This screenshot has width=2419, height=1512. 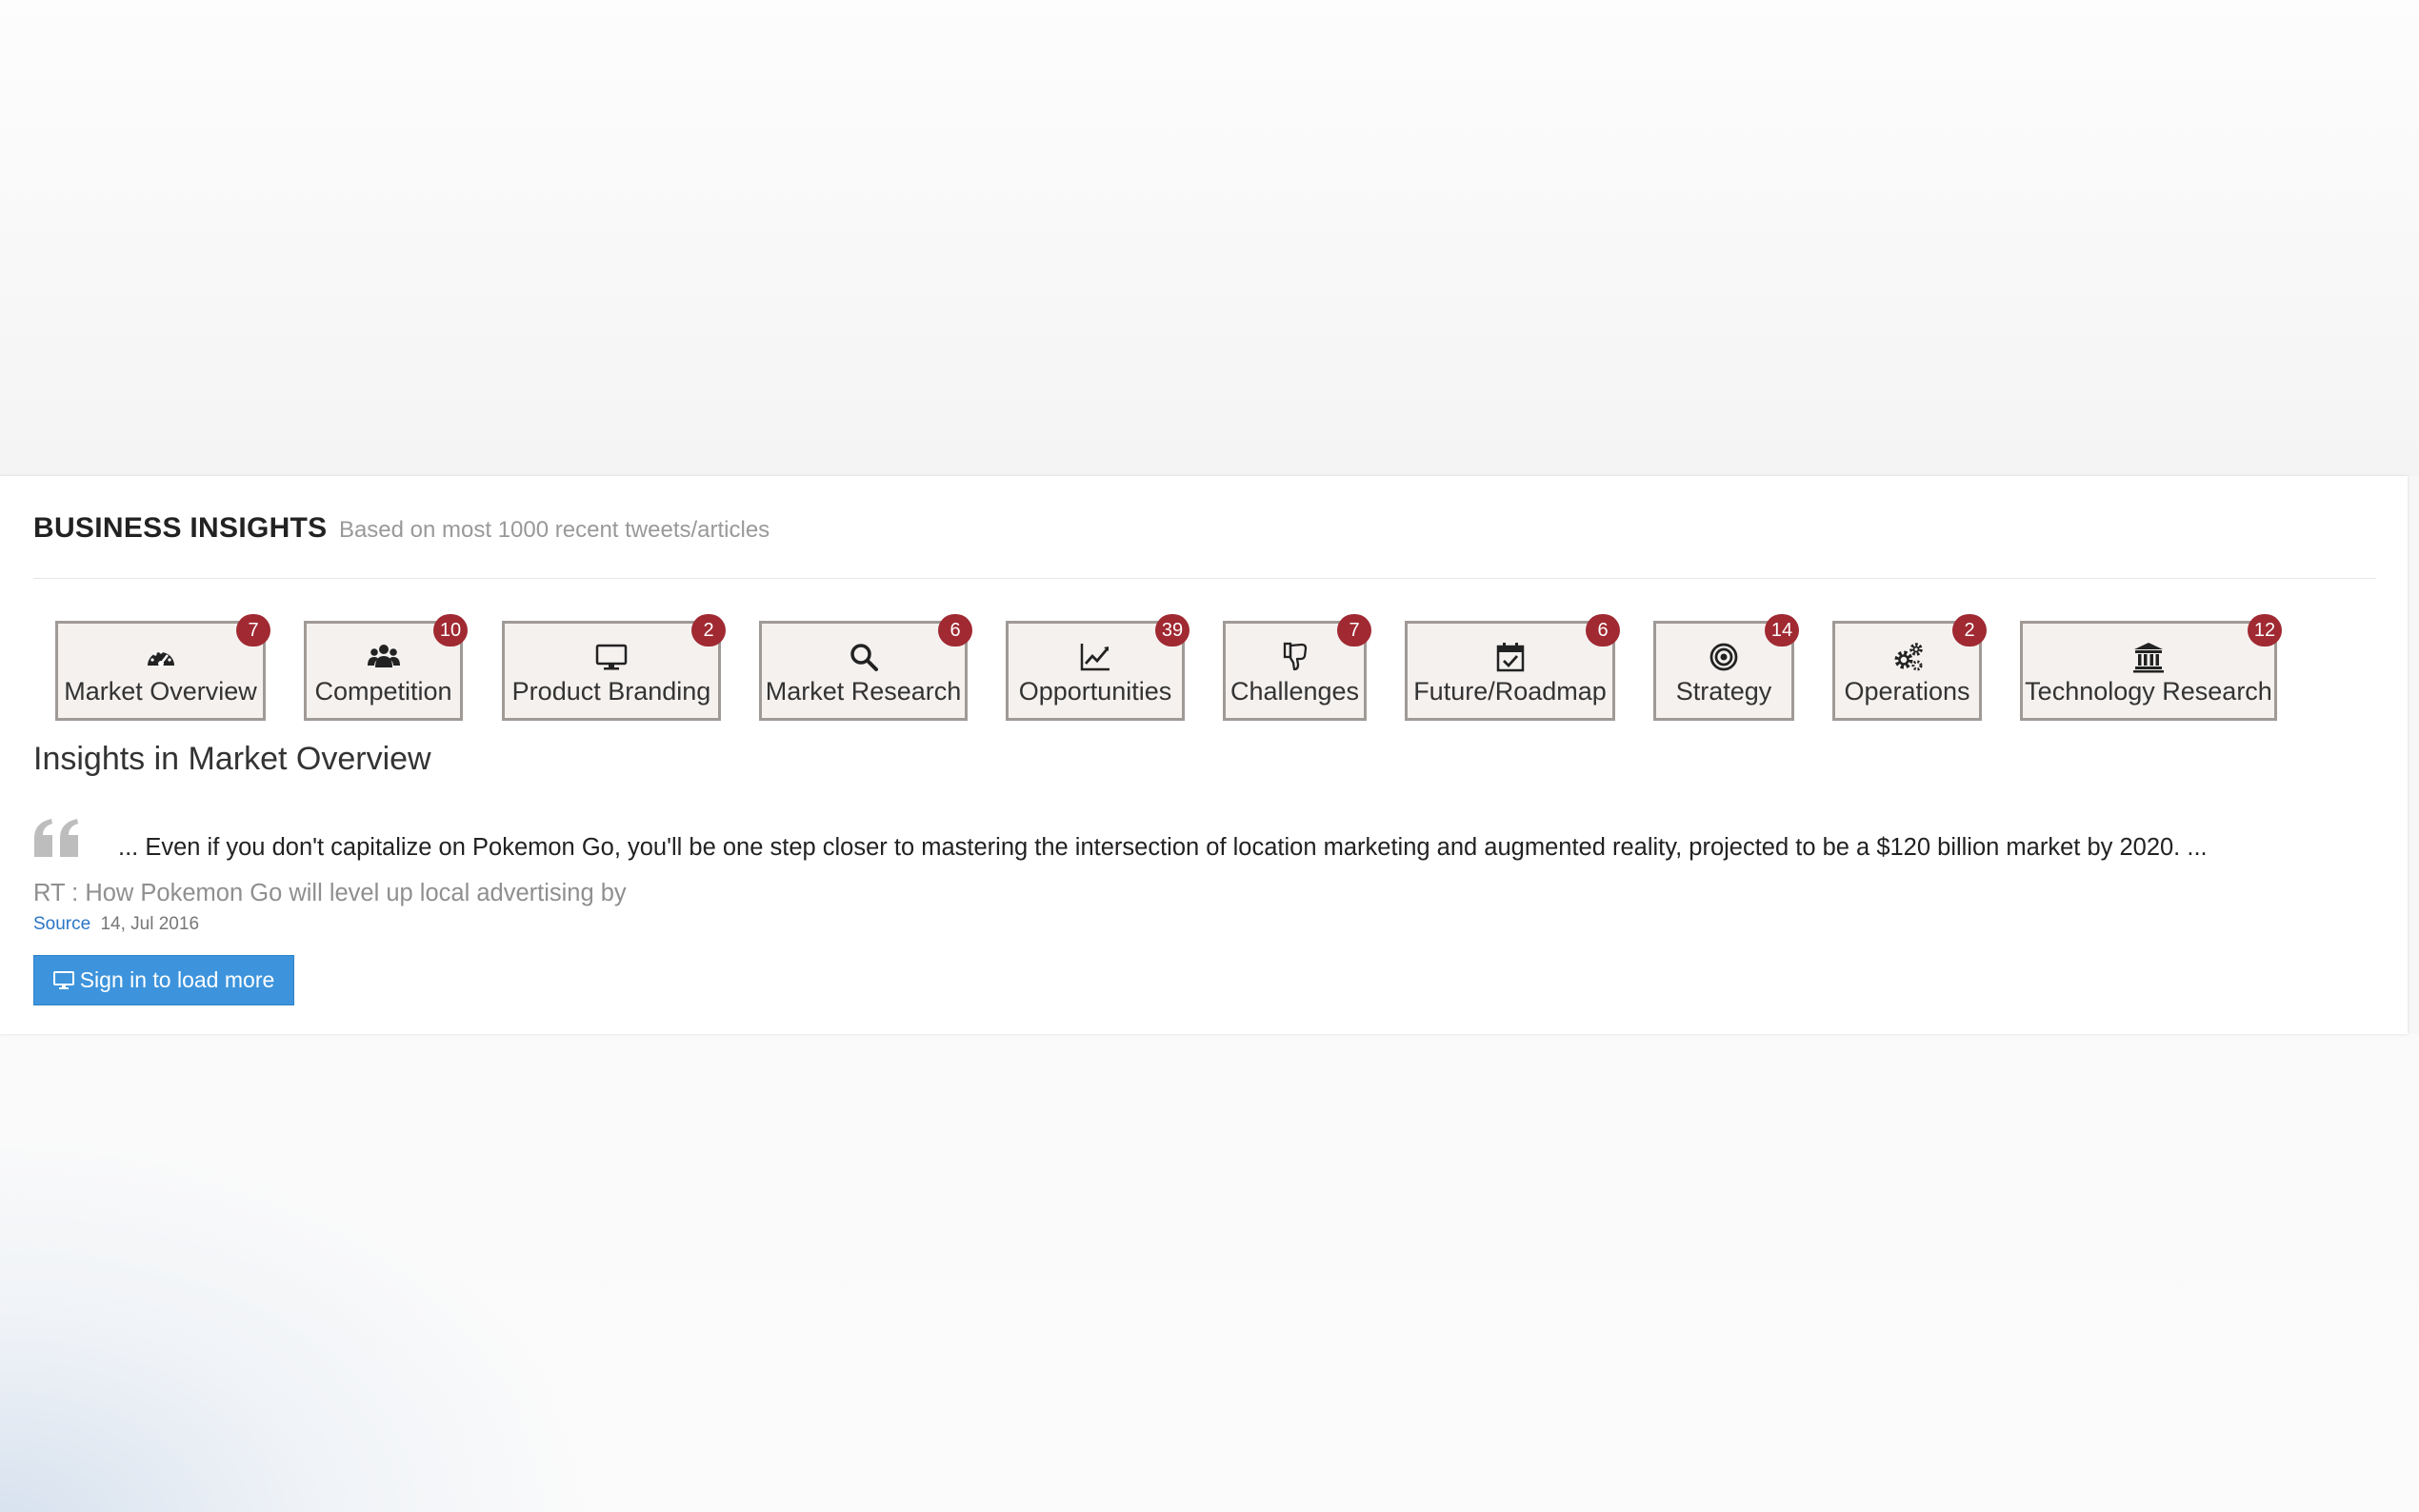 What do you see at coordinates (1510, 691) in the screenshot?
I see `category-label: Future/Roadmap` at bounding box center [1510, 691].